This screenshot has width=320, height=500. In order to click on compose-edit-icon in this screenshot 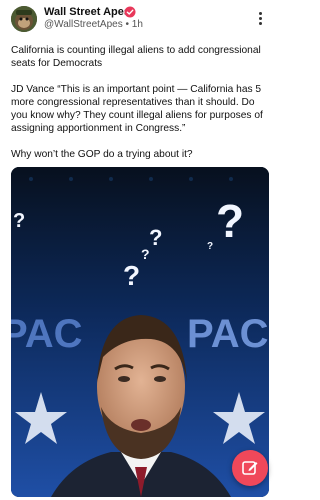, I will do `click(250, 468)`.